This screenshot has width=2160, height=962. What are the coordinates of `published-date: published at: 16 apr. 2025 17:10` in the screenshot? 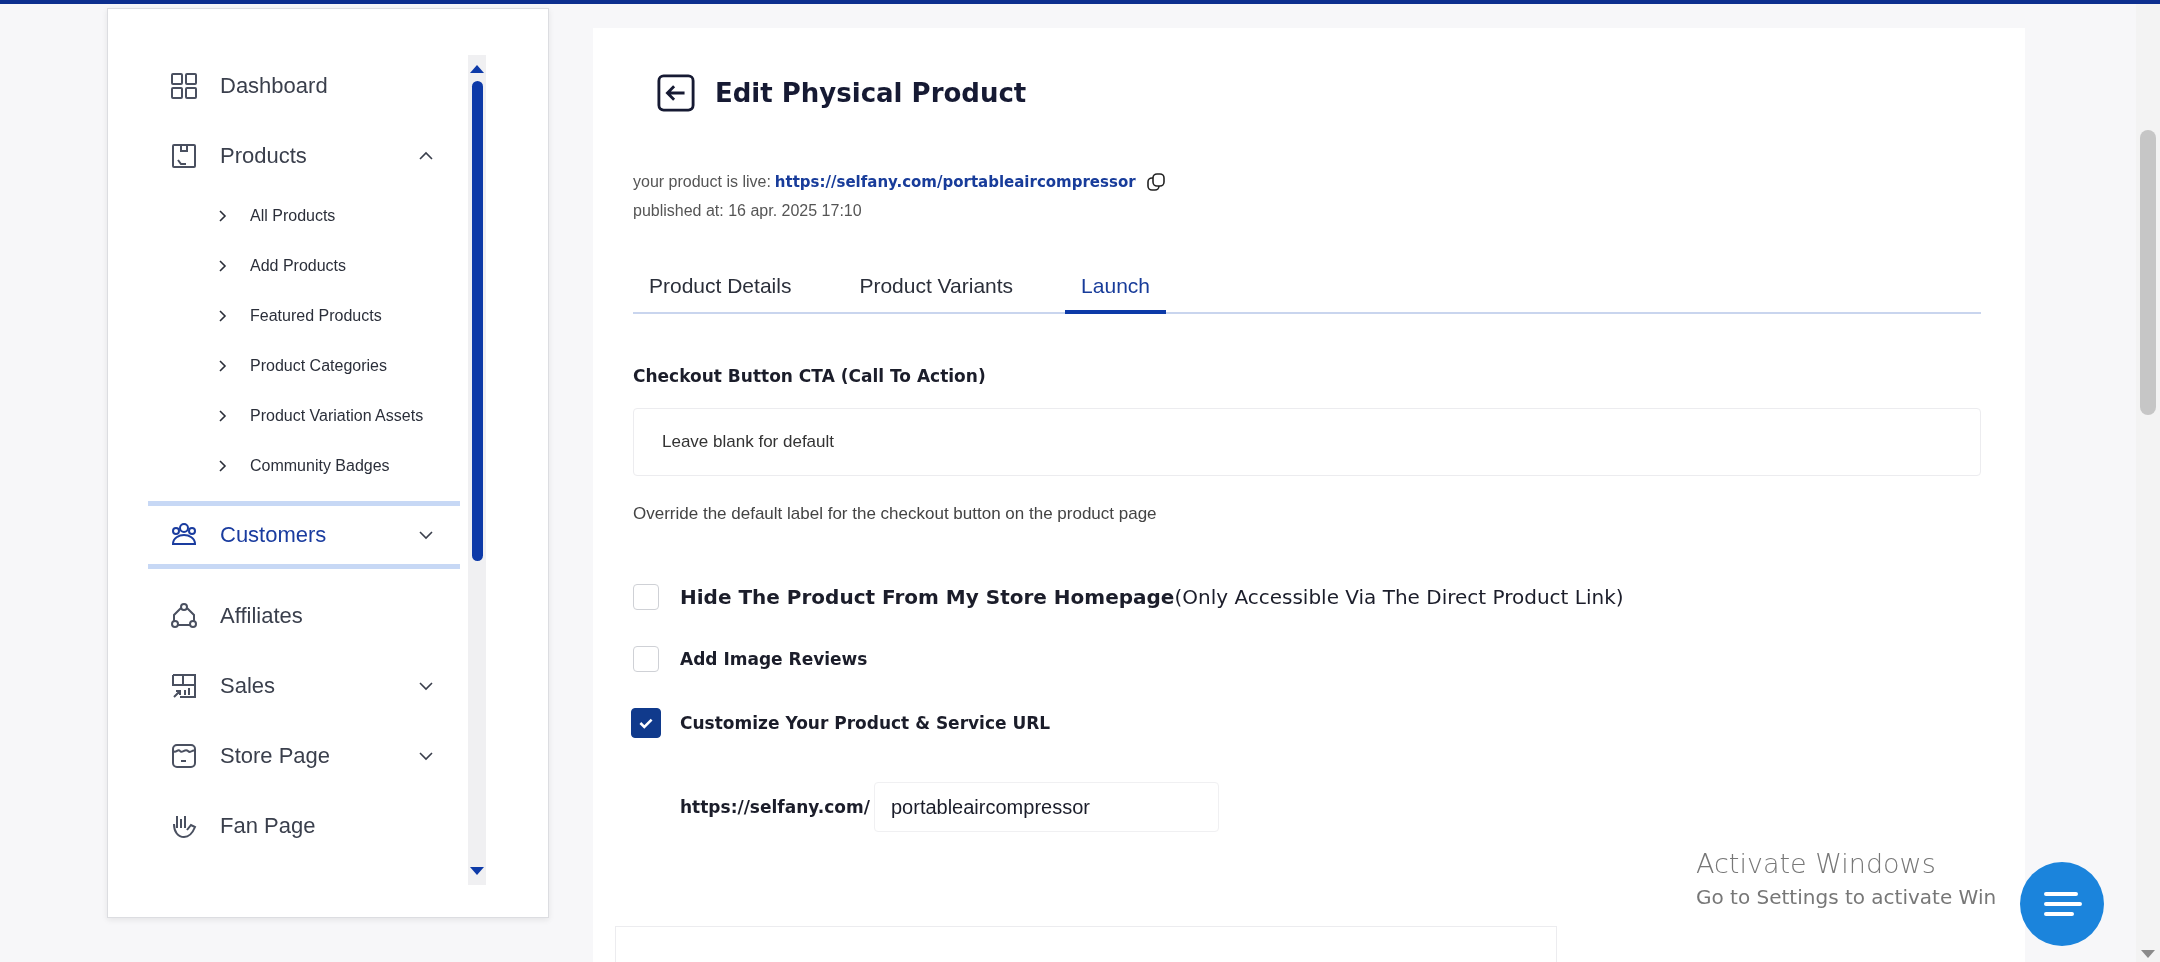 It's located at (748, 211).